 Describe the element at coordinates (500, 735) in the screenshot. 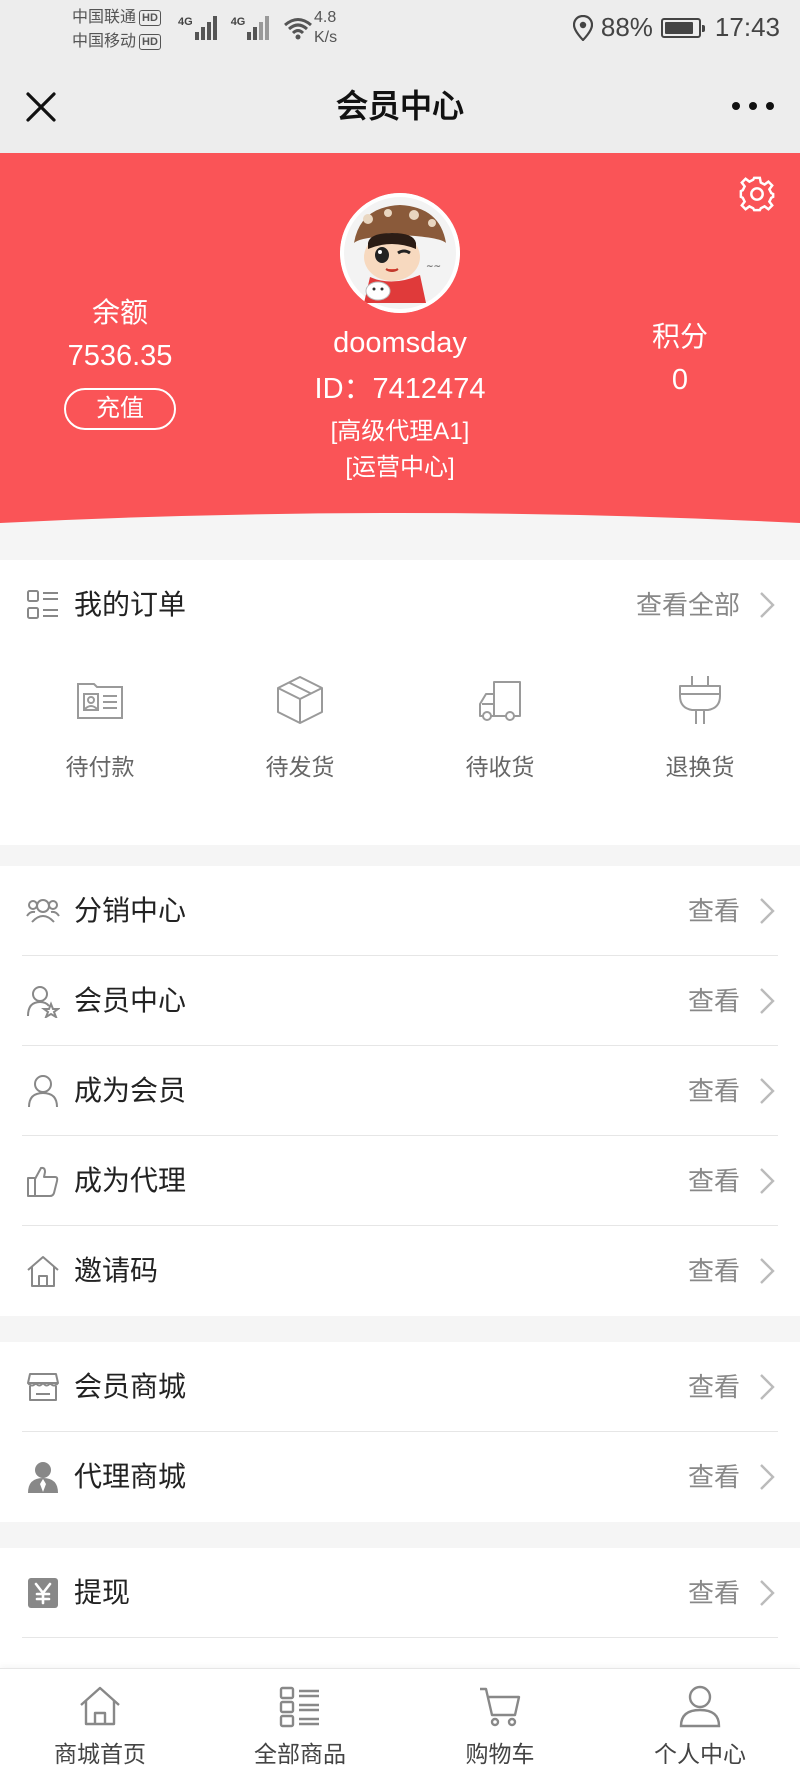

I see `order-status-pending-receipt: 待收货` at that location.